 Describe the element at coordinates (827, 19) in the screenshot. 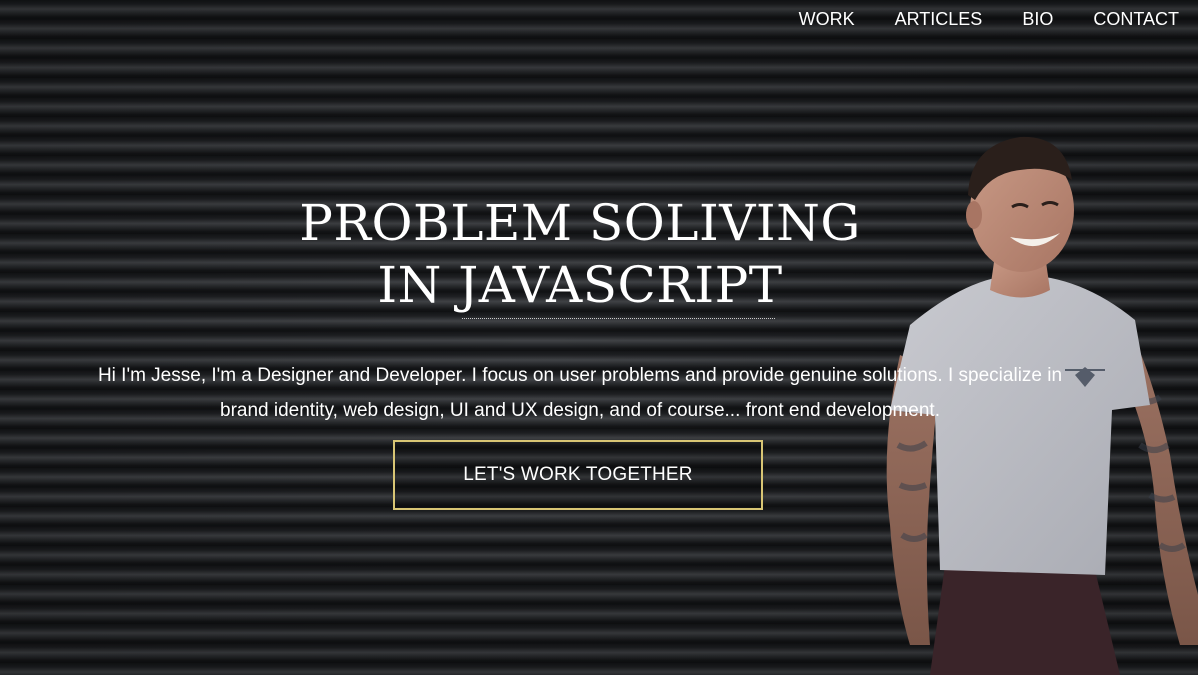

I see `nav-item-work: WORK` at that location.